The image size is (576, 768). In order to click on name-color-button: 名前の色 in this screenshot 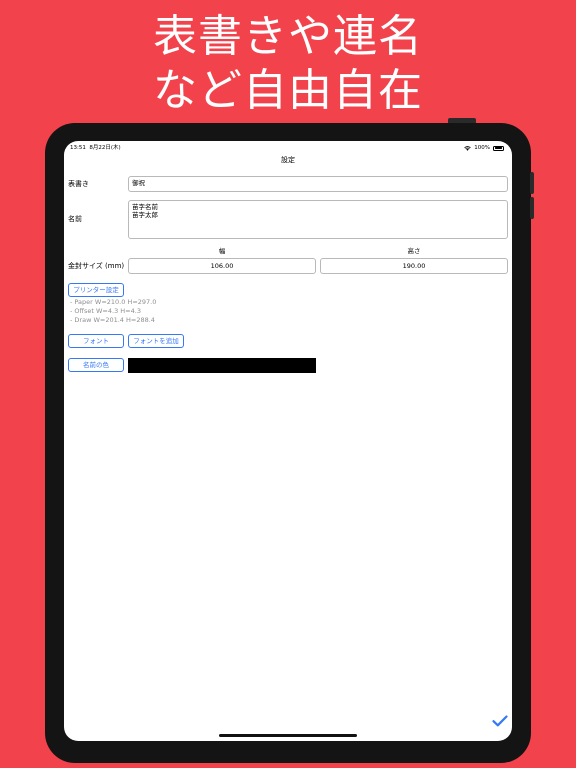, I will do `click(96, 365)`.